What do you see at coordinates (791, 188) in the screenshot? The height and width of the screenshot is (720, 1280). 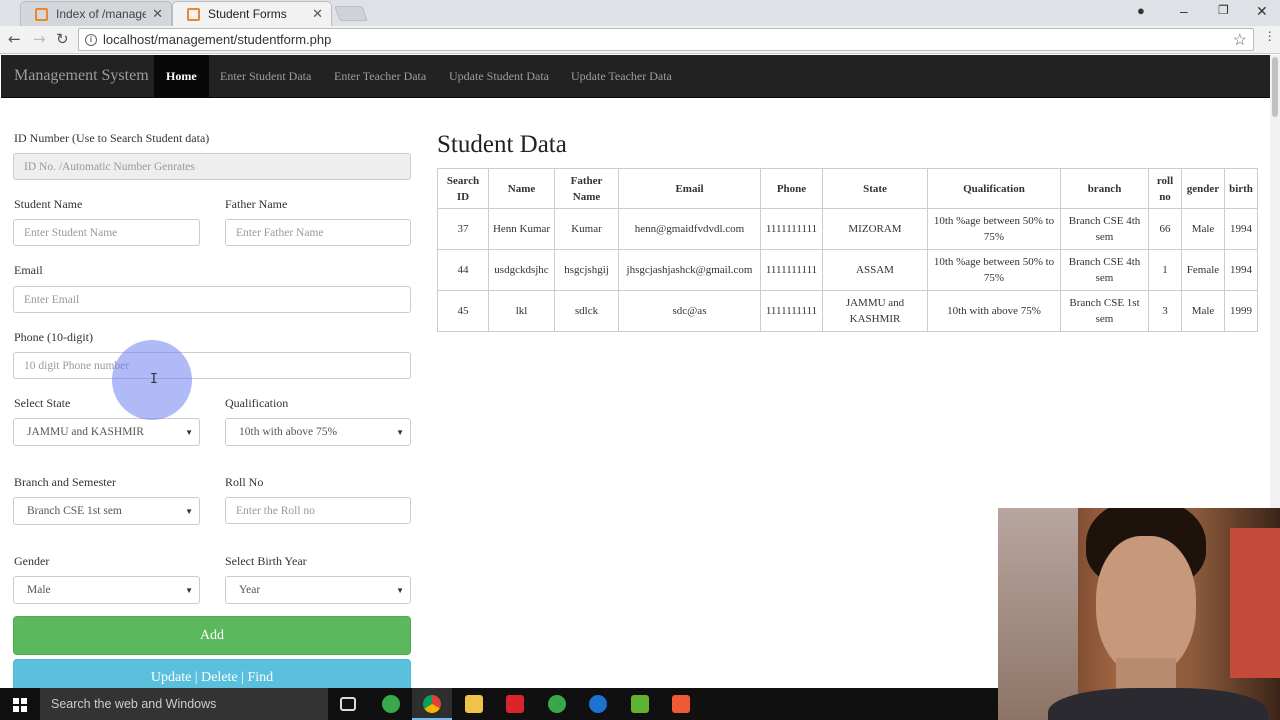 I see `col-phone: Phone` at bounding box center [791, 188].